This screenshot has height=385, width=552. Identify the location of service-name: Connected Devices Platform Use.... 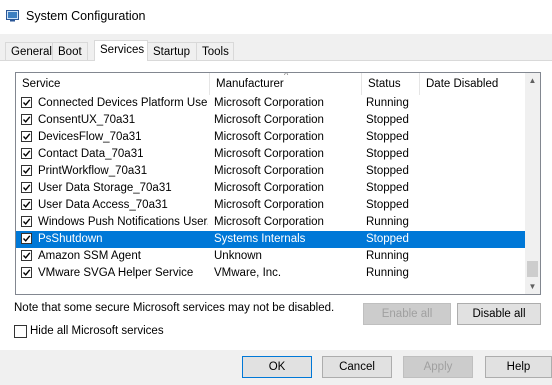
(123, 103).